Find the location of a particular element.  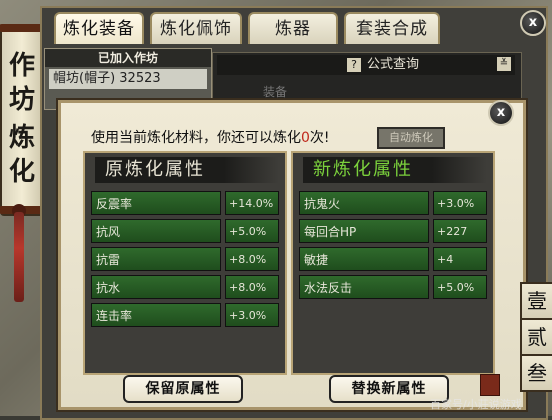

message-suffix: 次! is located at coordinates (319, 138).